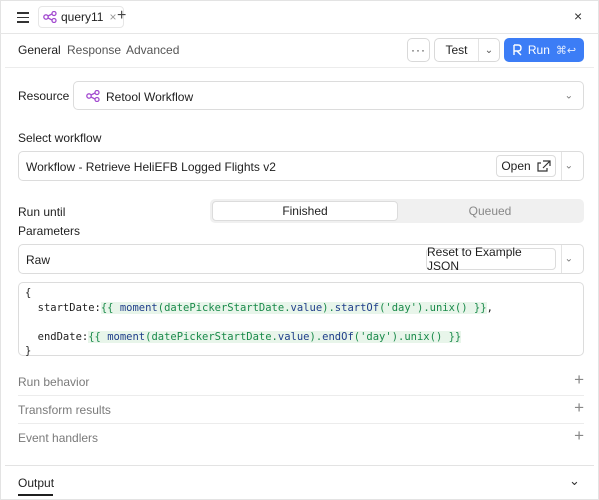 The image size is (599, 500). I want to click on run-until-toggle: Finished Queued, so click(397, 211).